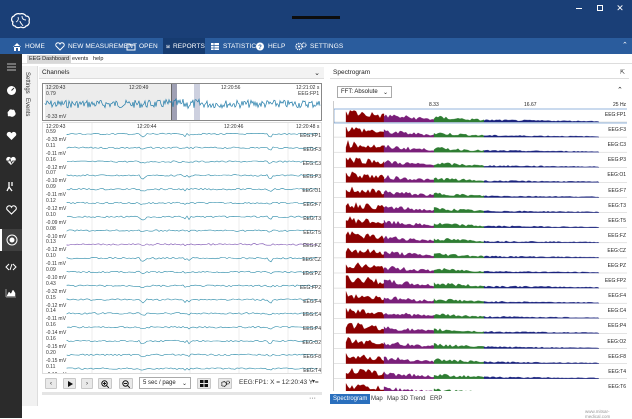 The width and height of the screenshot is (632, 419). What do you see at coordinates (305, 371) in the screenshot?
I see `channel-name-label: EEG:T4` at bounding box center [305, 371].